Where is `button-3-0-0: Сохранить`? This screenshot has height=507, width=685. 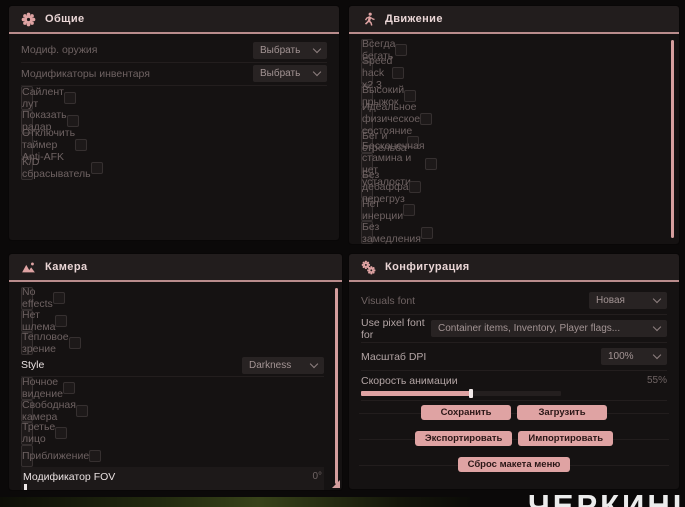 button-3-0-0: Сохранить is located at coordinates (466, 412).